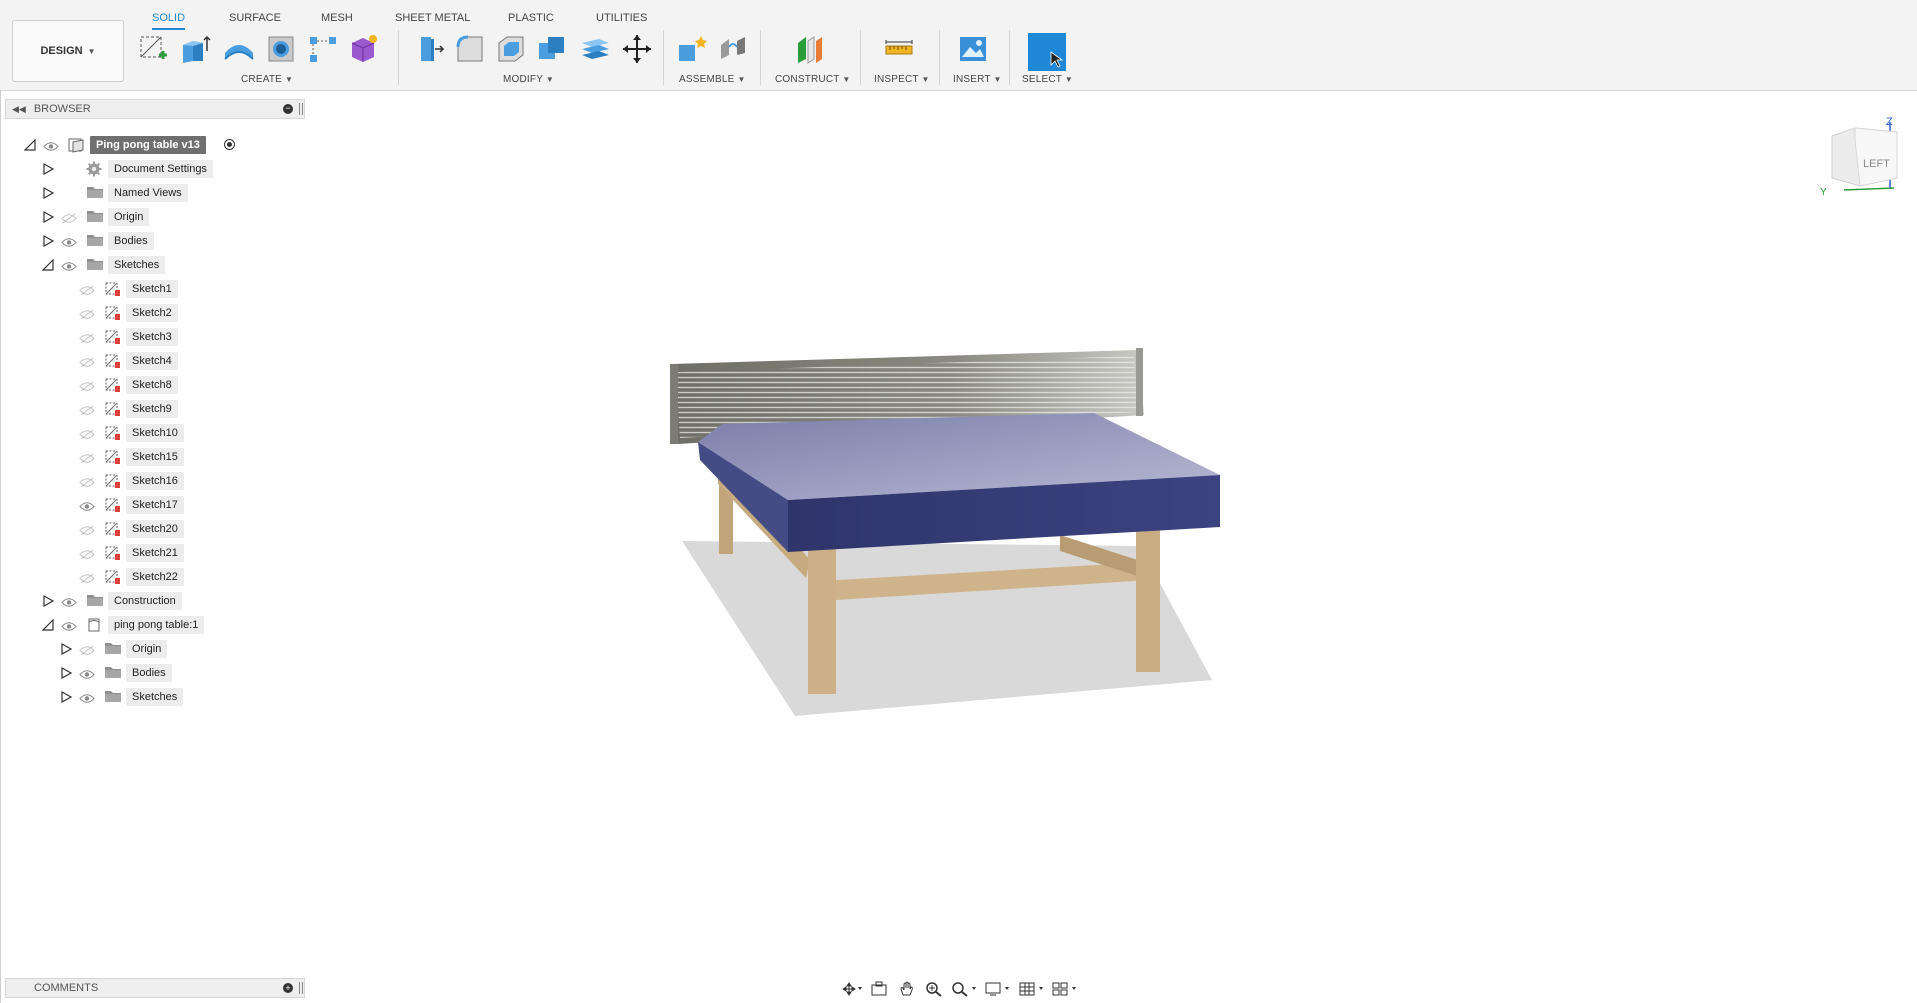 The height and width of the screenshot is (1003, 1917). Describe the element at coordinates (363, 49) in the screenshot. I see `form-icon` at that location.